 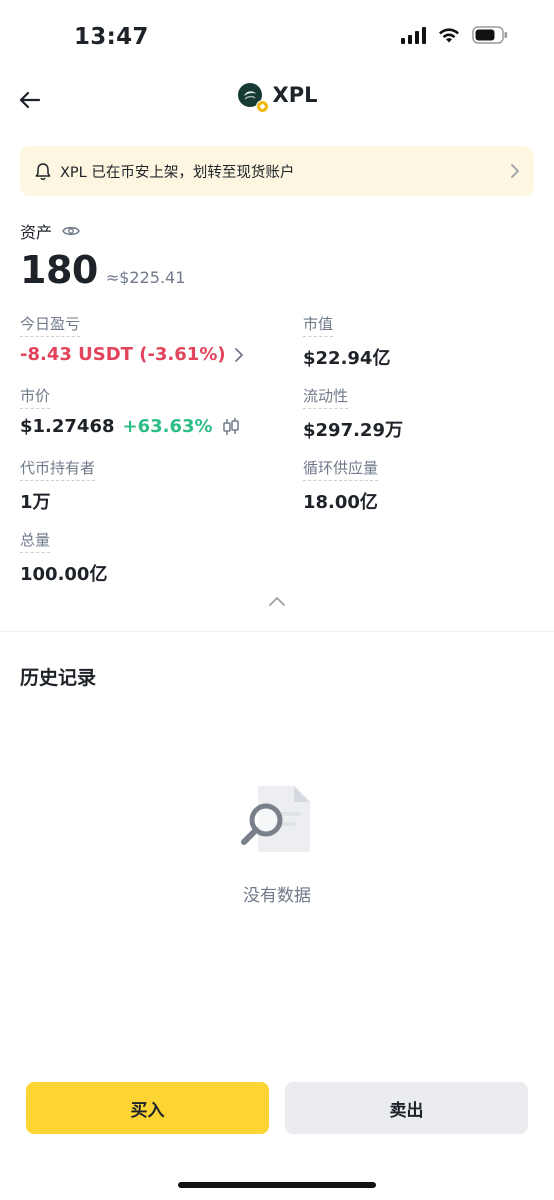 What do you see at coordinates (341, 485) in the screenshot?
I see `stat-circulating-supply: 循环供应量 18.00亿` at bounding box center [341, 485].